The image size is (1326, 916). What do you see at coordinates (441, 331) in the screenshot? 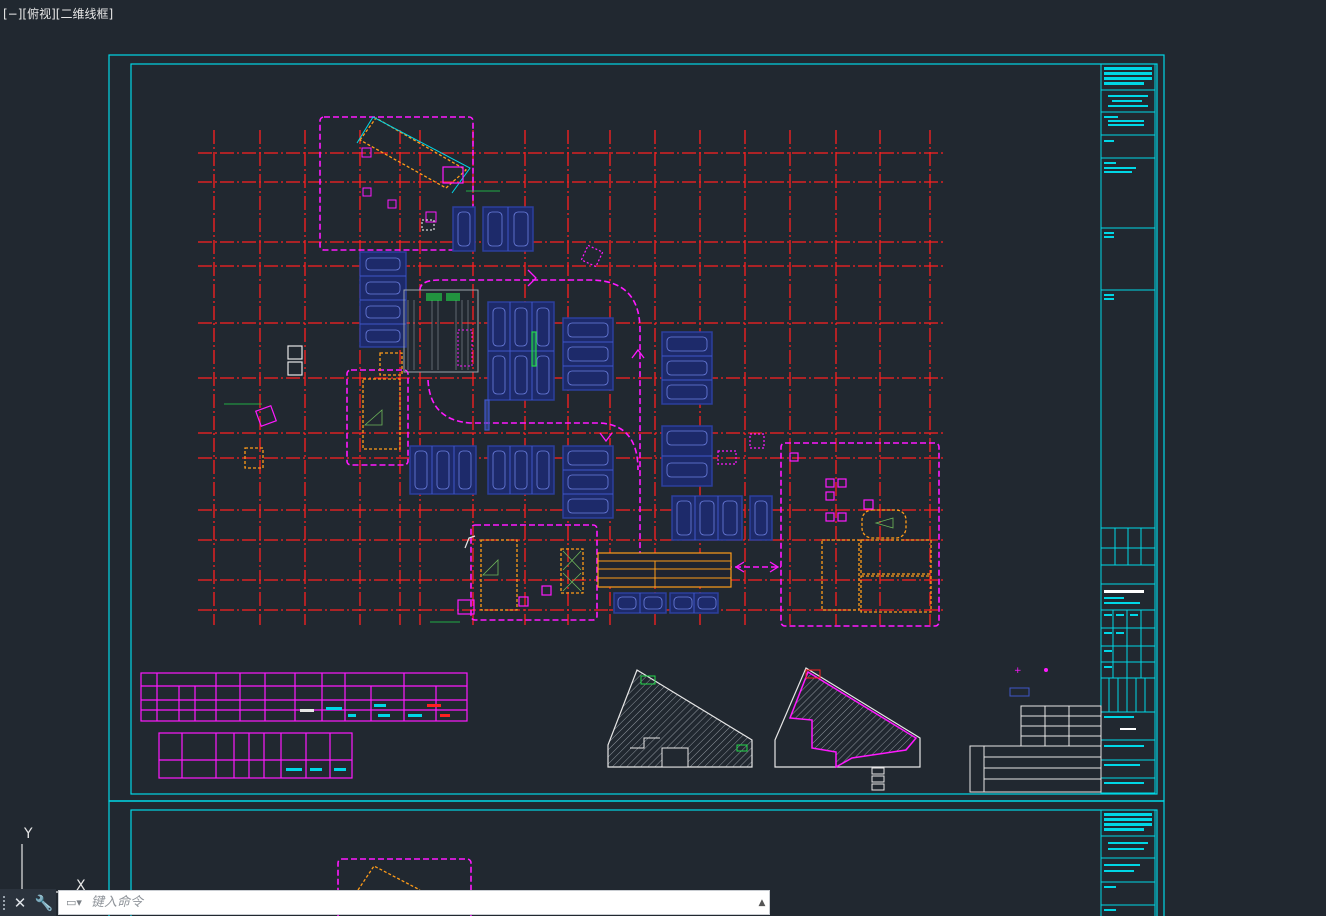
I see `central-core` at bounding box center [441, 331].